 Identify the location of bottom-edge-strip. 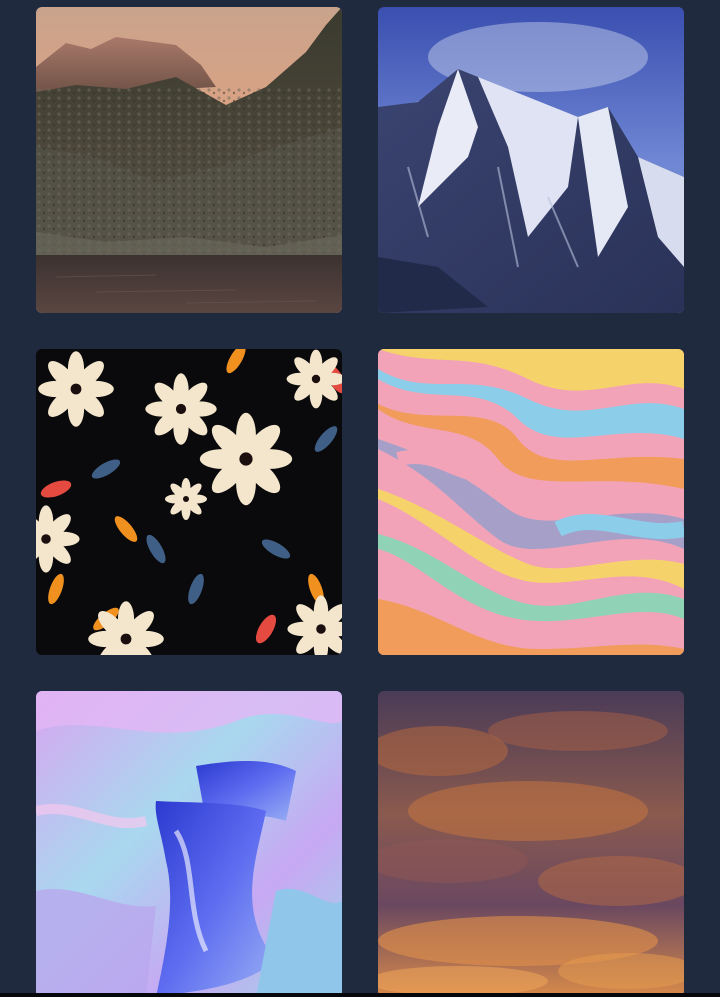
(360, 995).